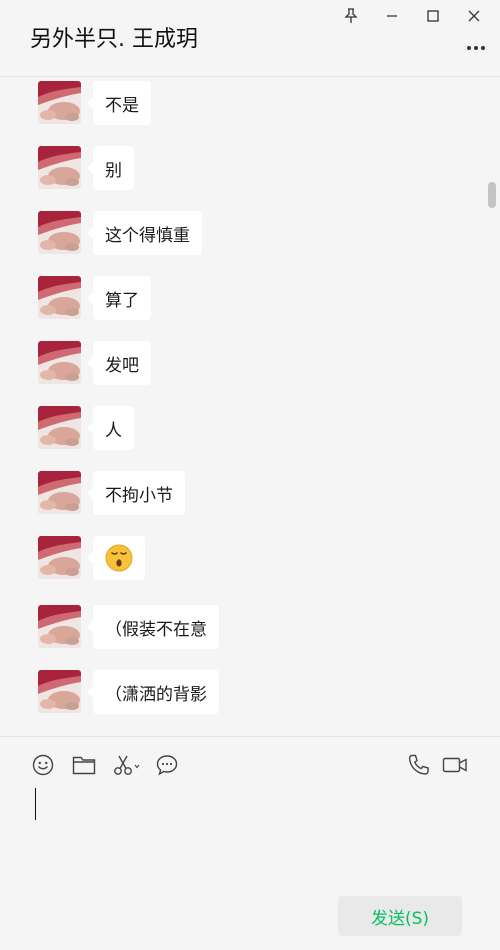 The image size is (500, 950). I want to click on message-text: 人, so click(113, 430).